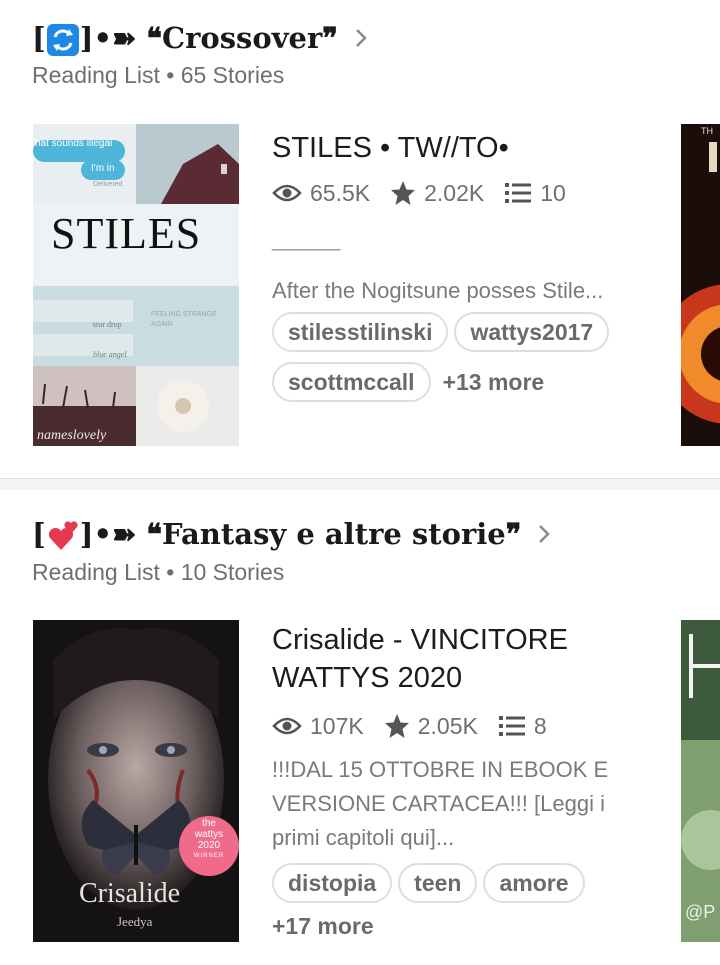 Image resolution: width=720 pixels, height=965 pixels. Describe the element at coordinates (700, 912) in the screenshot. I see `next-cover-text: @P` at that location.